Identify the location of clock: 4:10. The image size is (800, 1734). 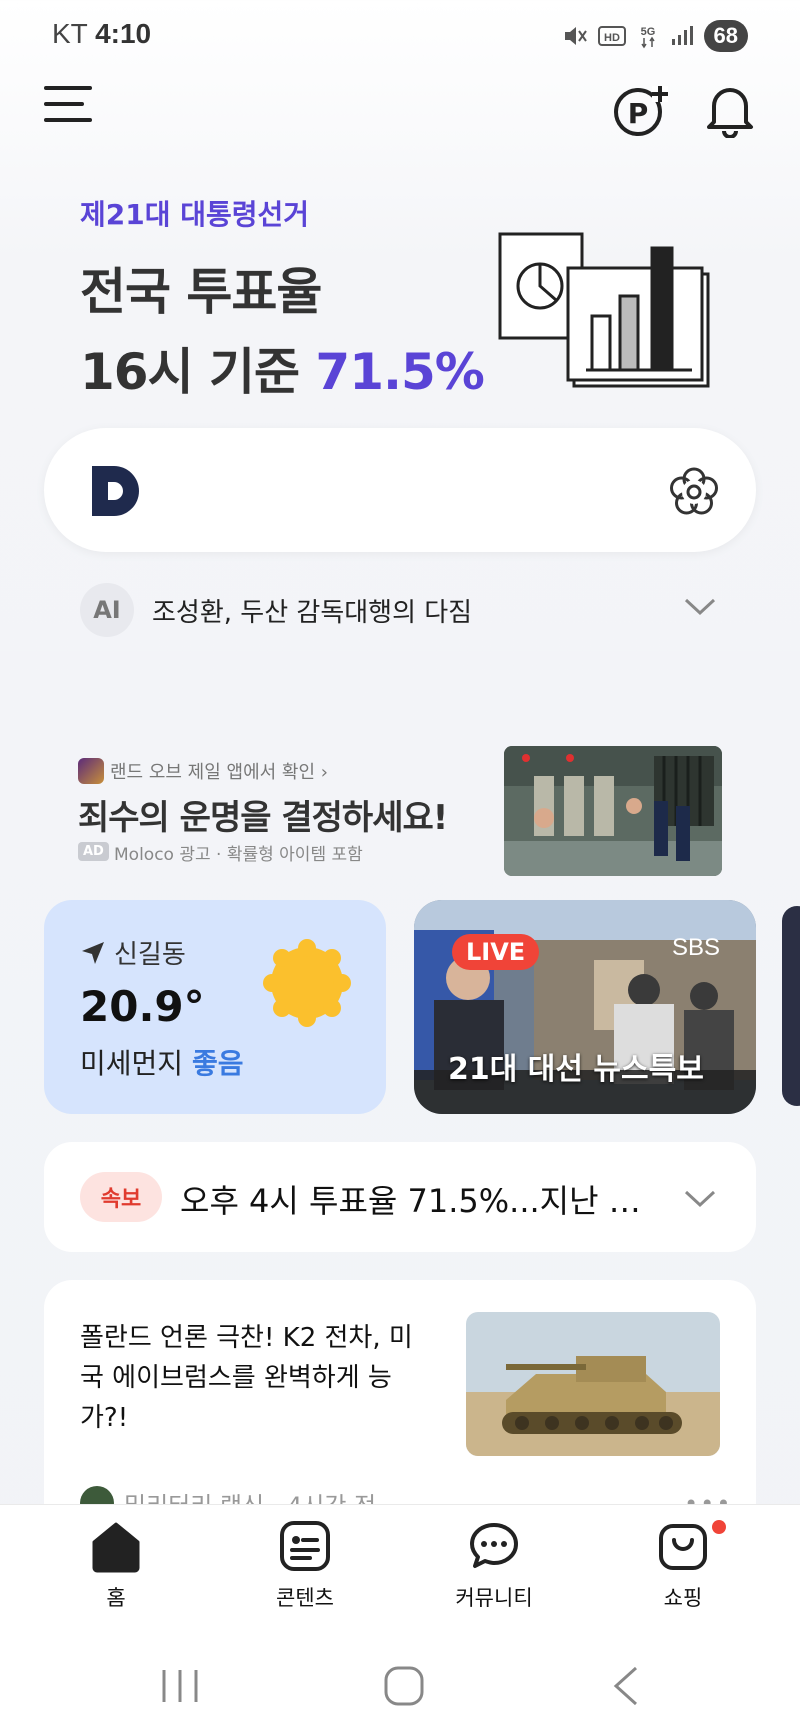
(123, 33).